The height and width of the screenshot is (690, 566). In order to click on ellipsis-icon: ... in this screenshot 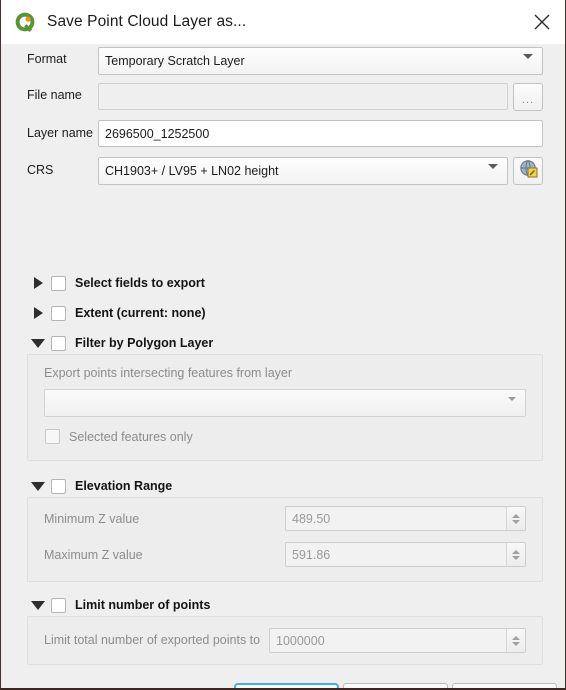, I will do `click(528, 100)`.